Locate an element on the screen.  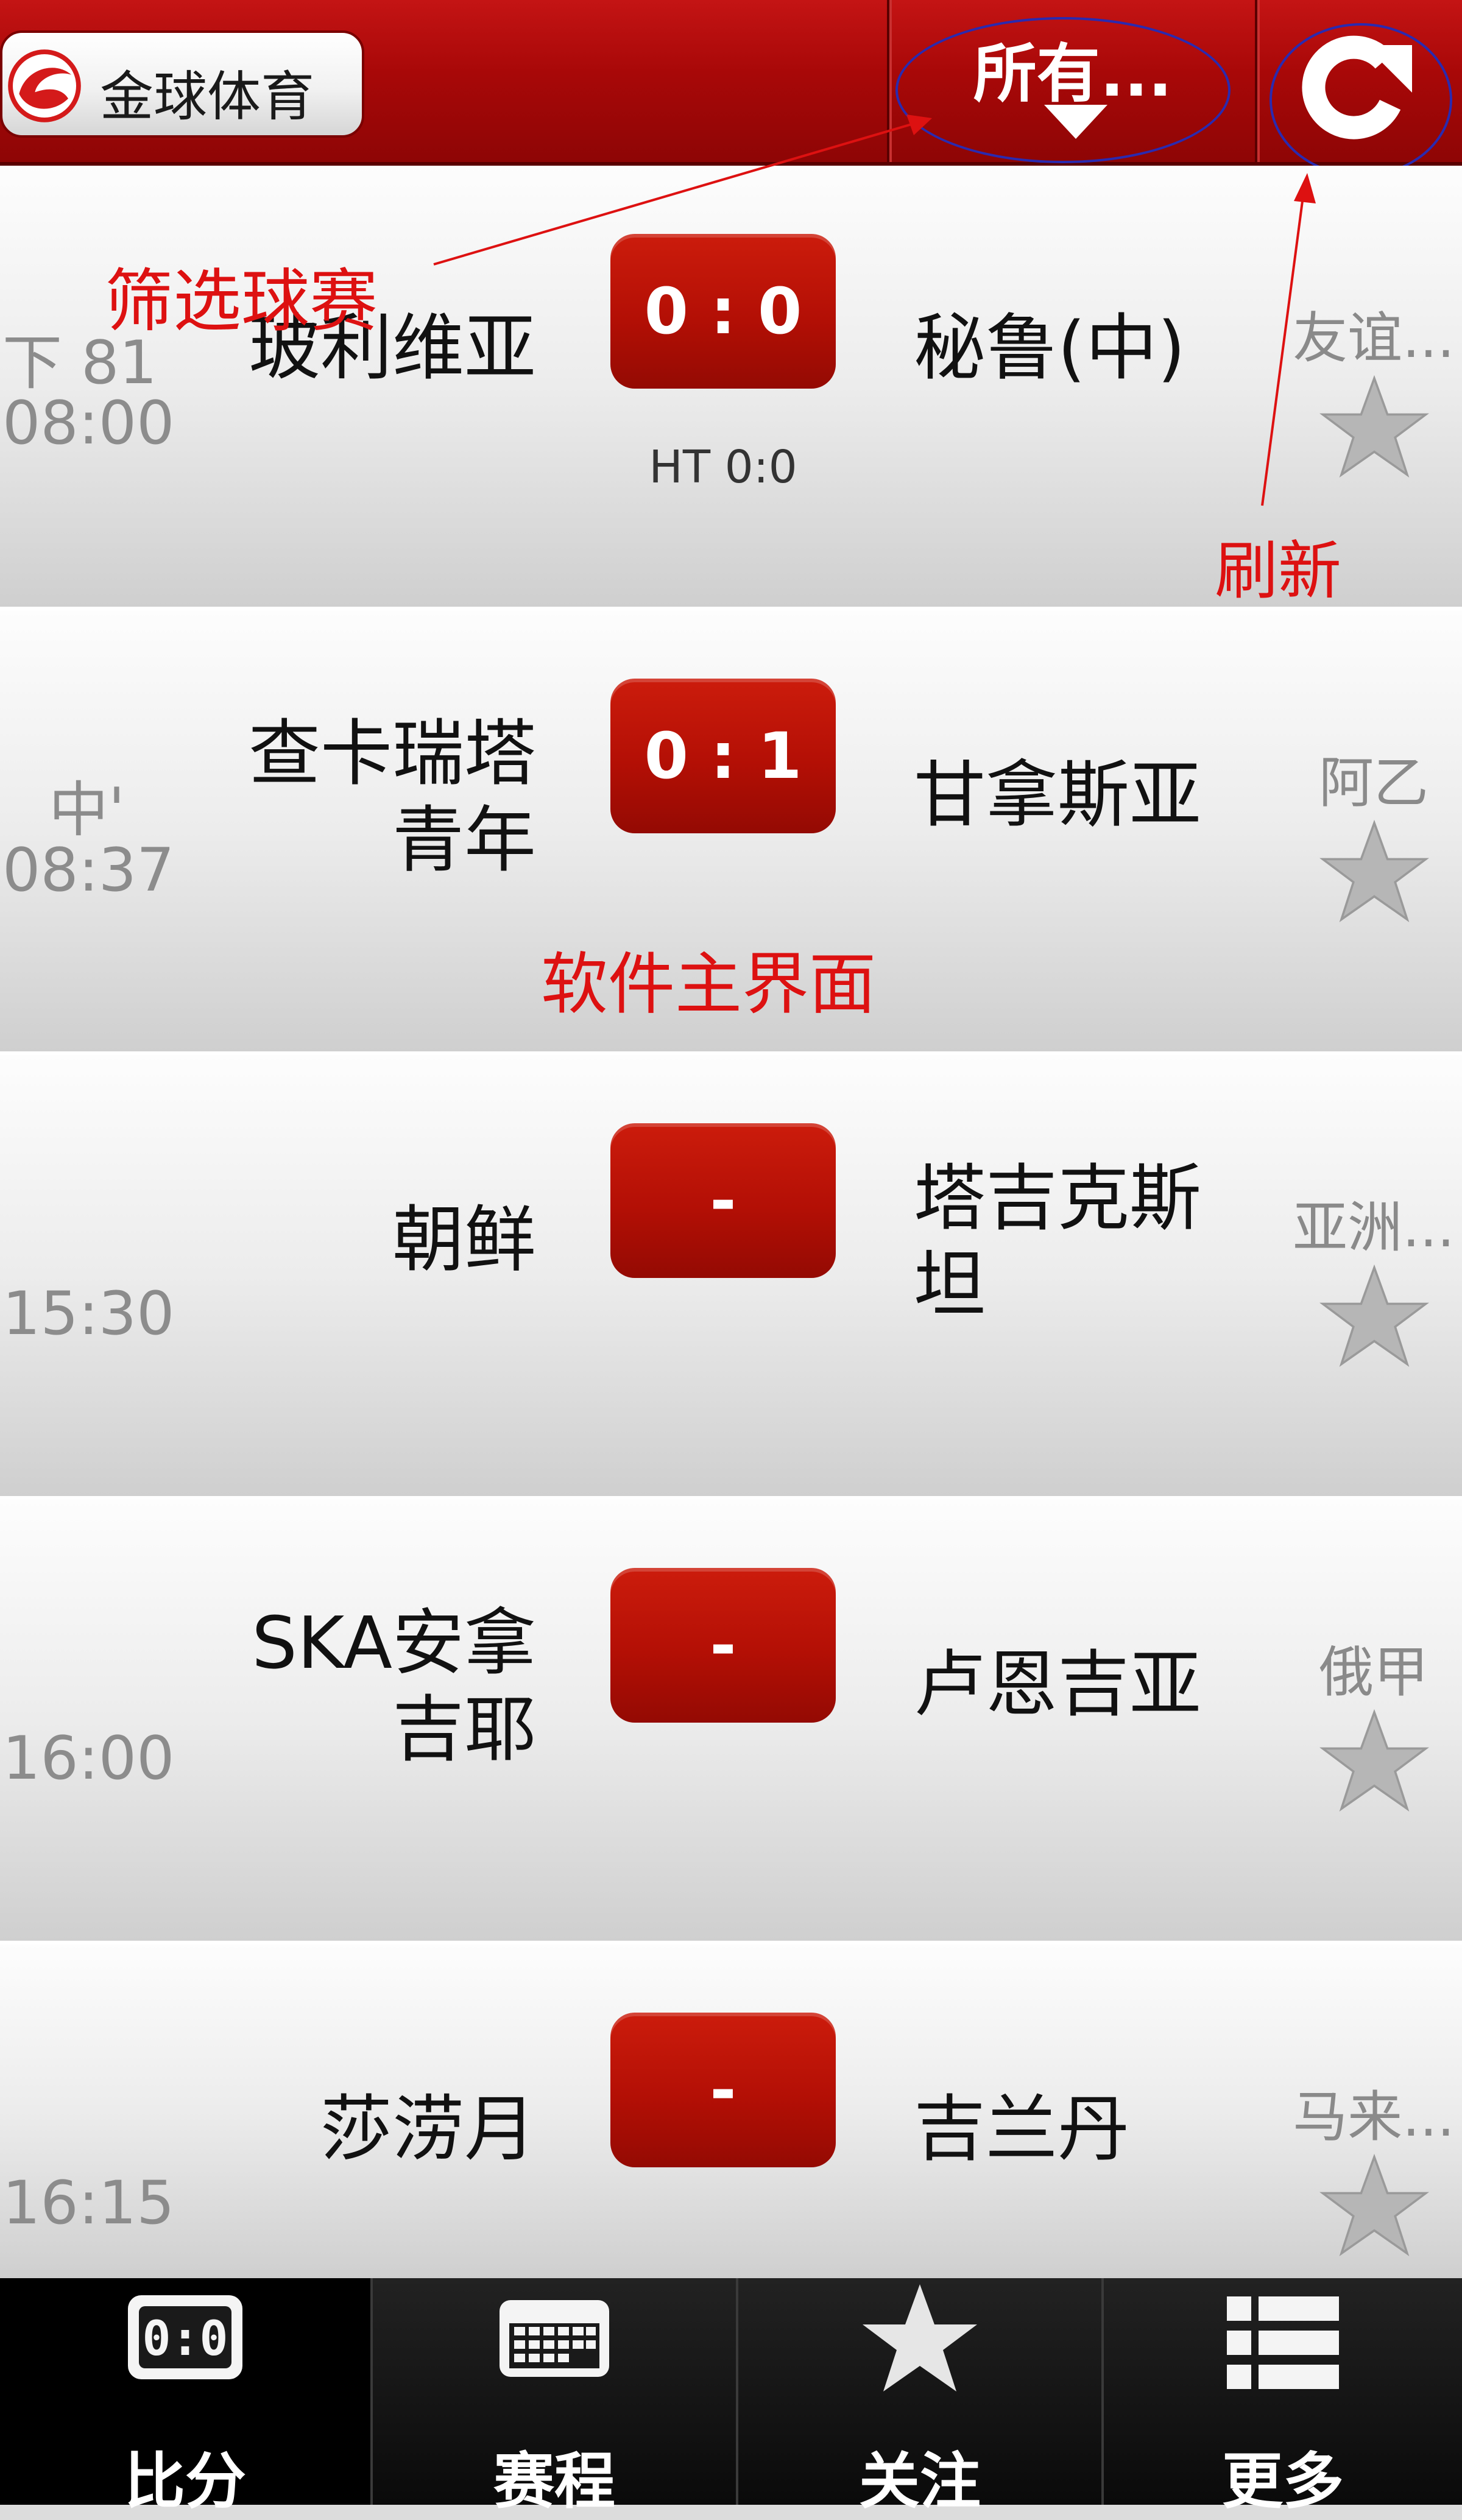
score-box: 0 is located at coordinates (723, 311).